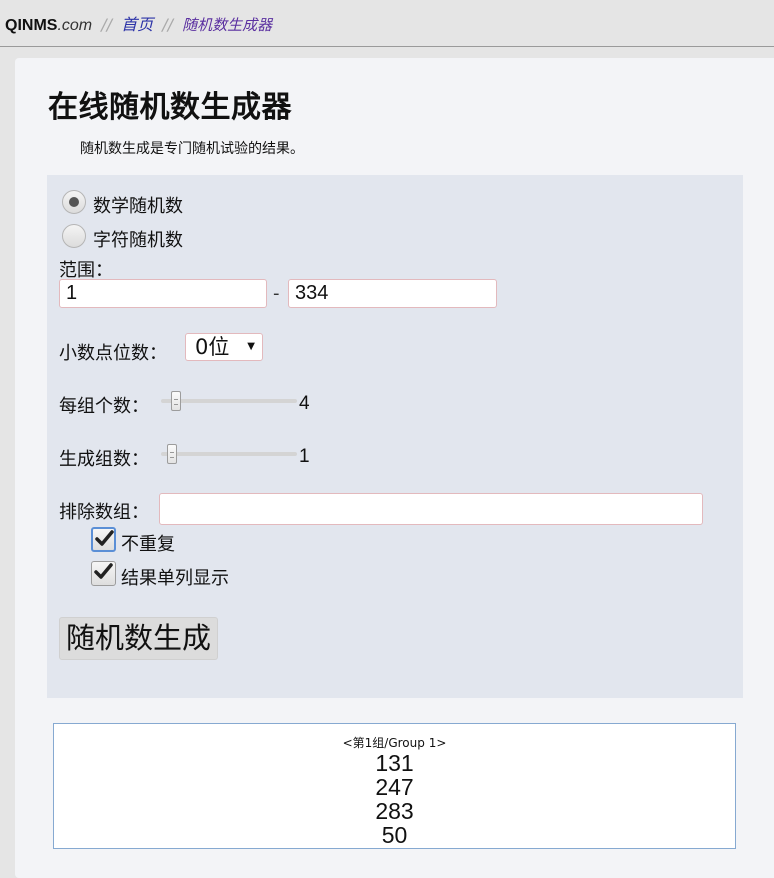  I want to click on no-repeat-checkbox-row: 不重复, so click(133, 541).